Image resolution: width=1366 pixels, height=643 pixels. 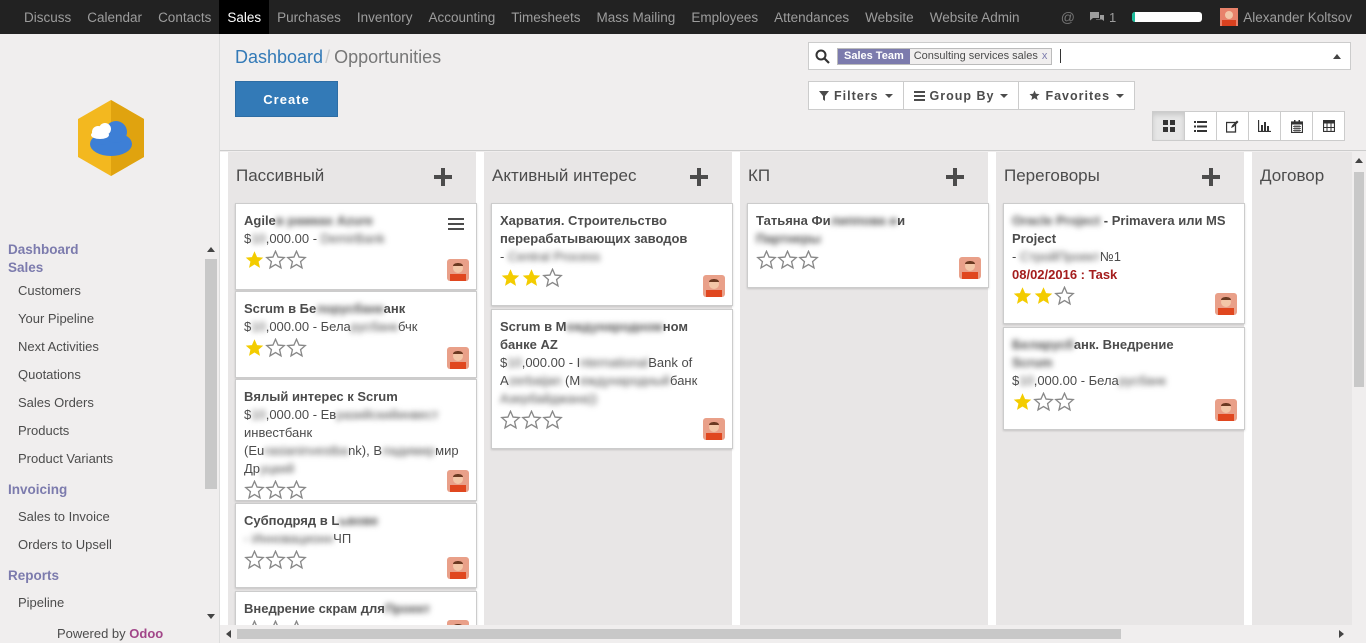 What do you see at coordinates (102, 603) in the screenshot?
I see `sidebar-item-pipeline: Pipeline` at bounding box center [102, 603].